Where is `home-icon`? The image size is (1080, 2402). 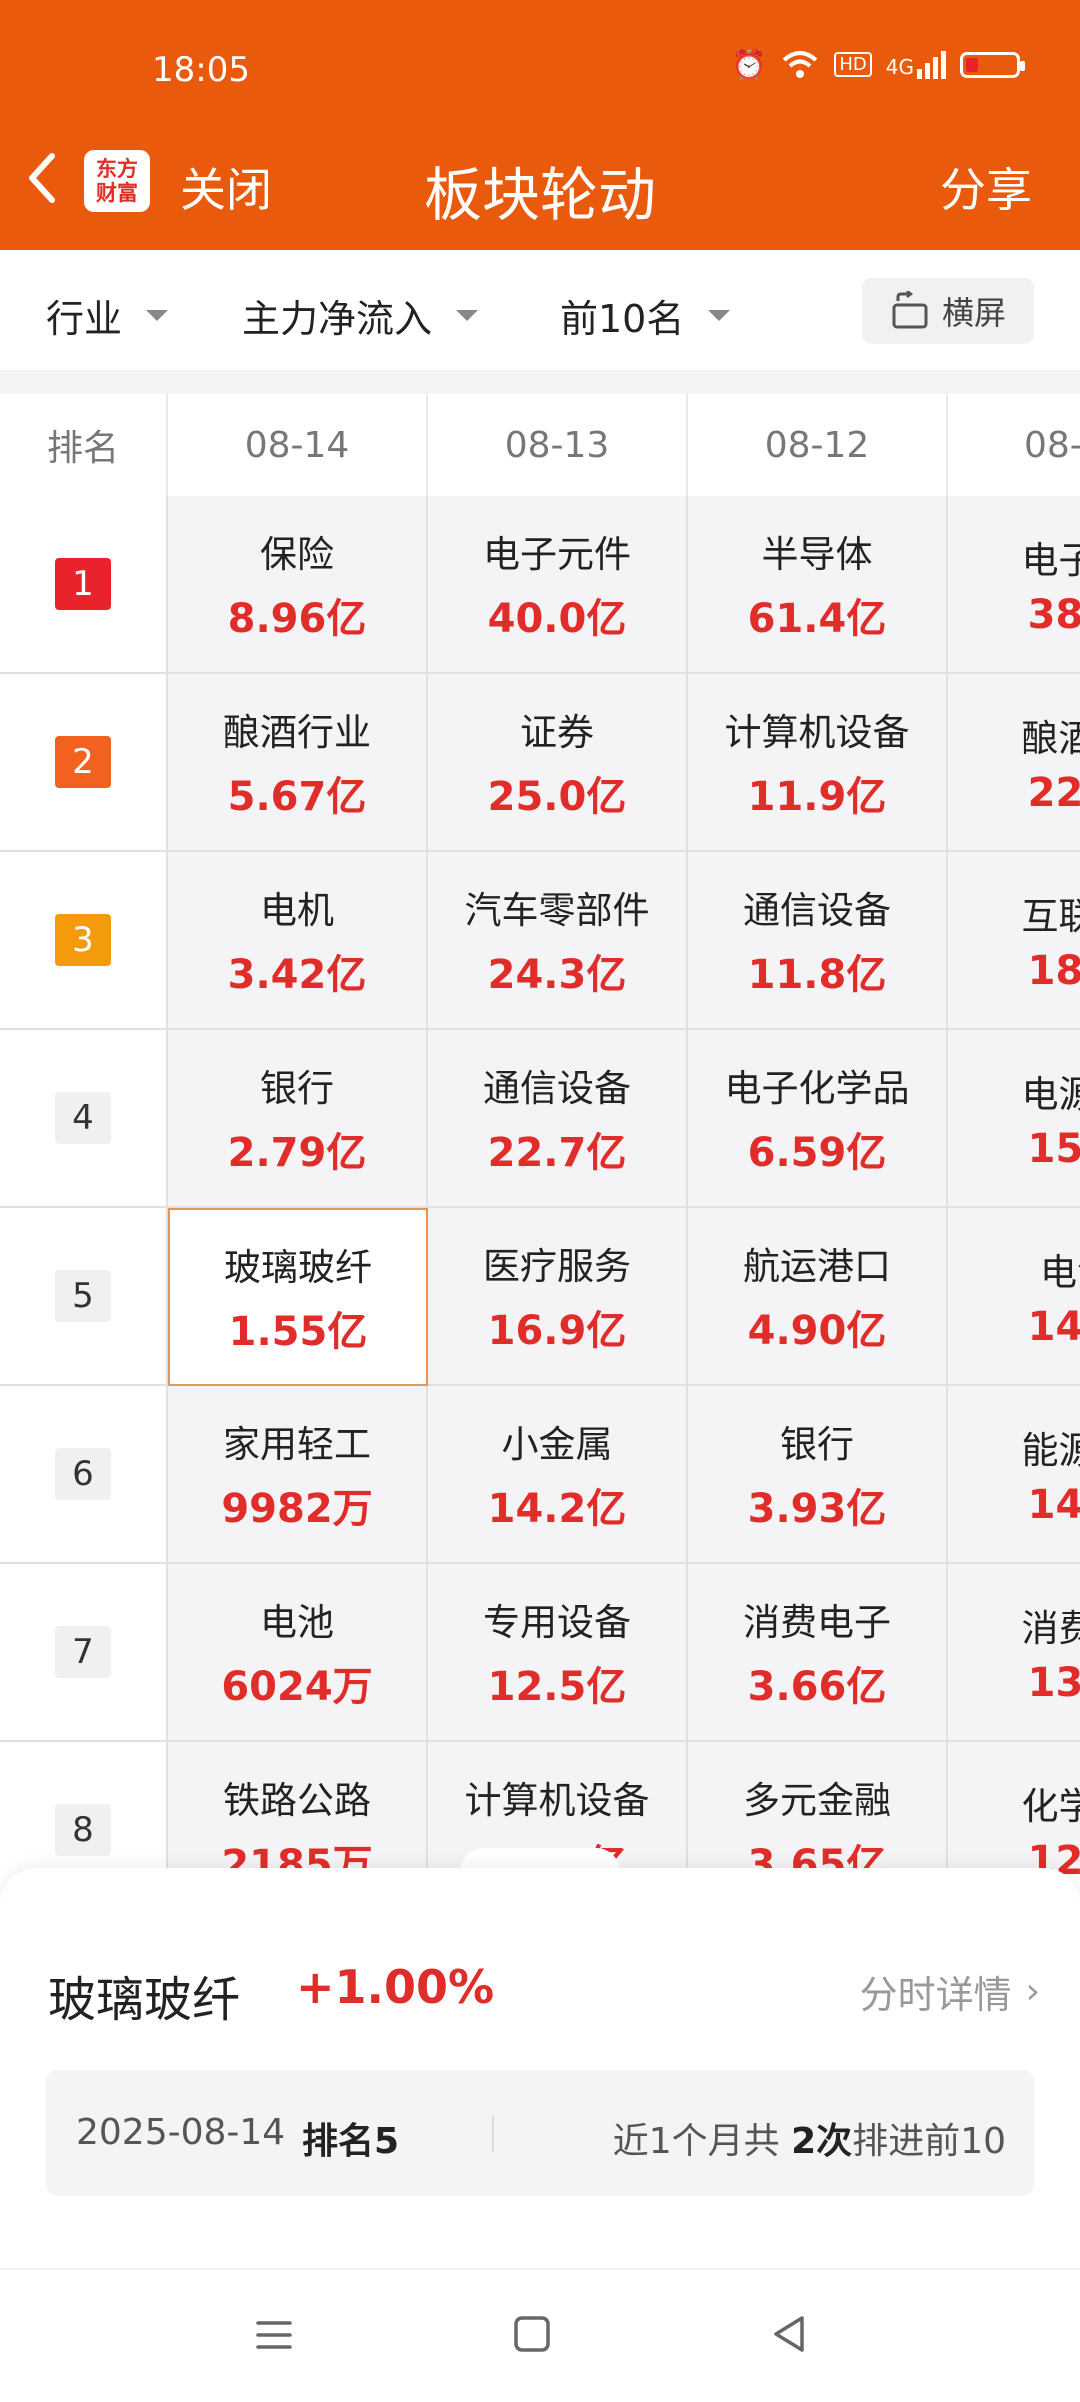
home-icon is located at coordinates (532, 2335).